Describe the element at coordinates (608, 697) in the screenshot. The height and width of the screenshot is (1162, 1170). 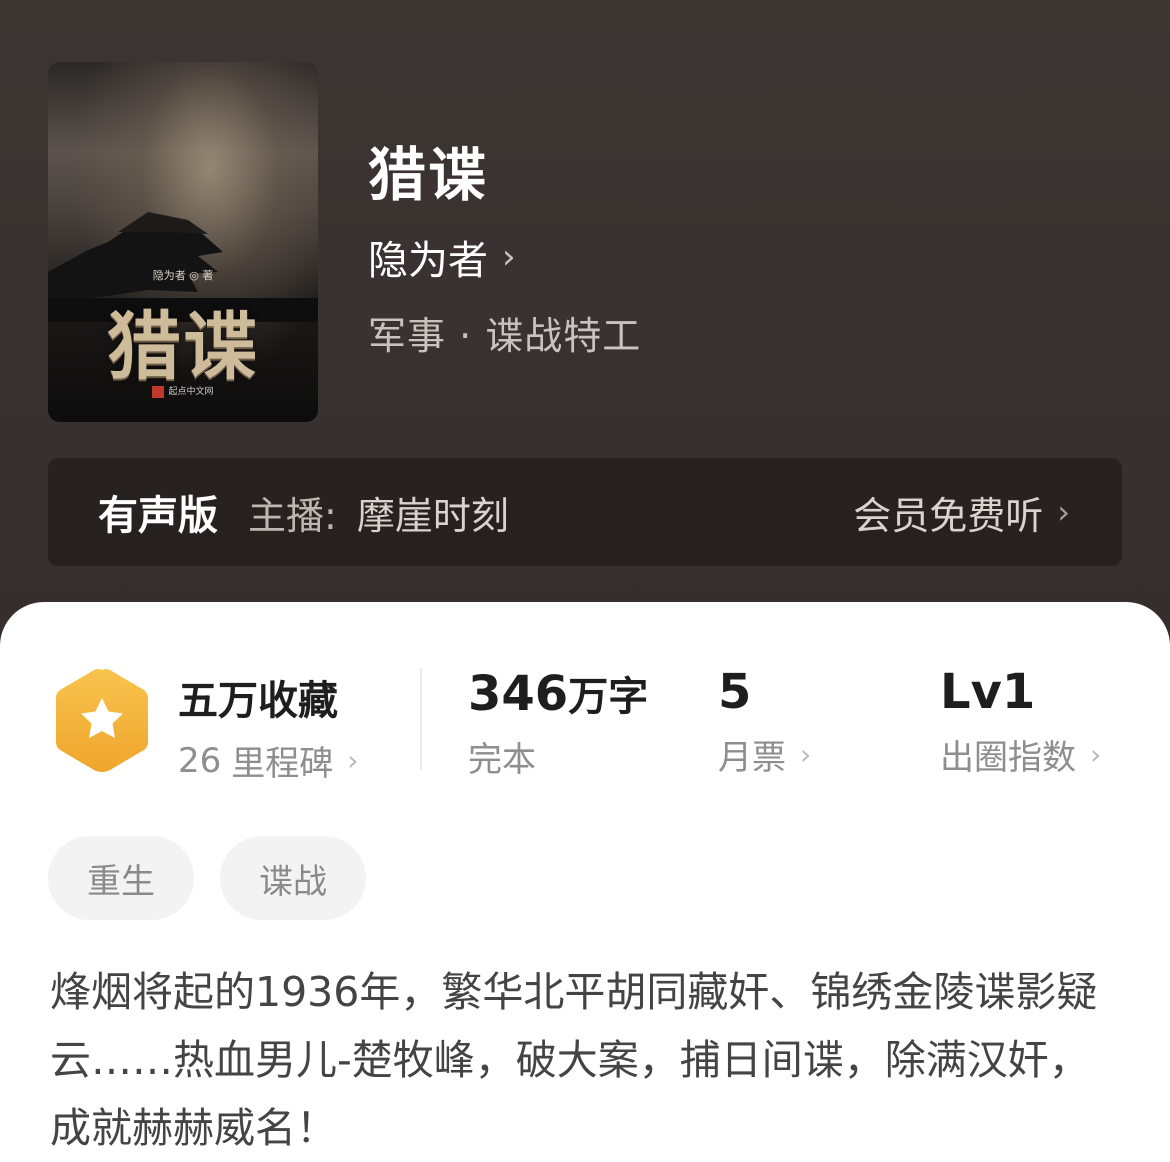
I see `word-count-unit: 万字` at that location.